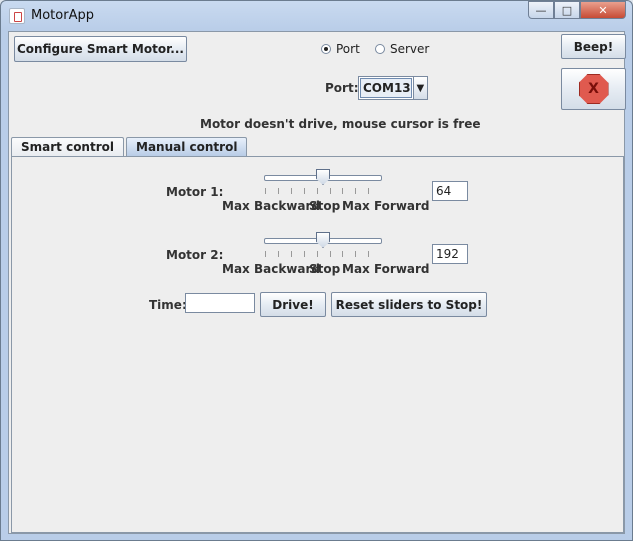 The width and height of the screenshot is (633, 541). Describe the element at coordinates (386, 88) in the screenshot. I see `port-combo-value: COM13` at that location.